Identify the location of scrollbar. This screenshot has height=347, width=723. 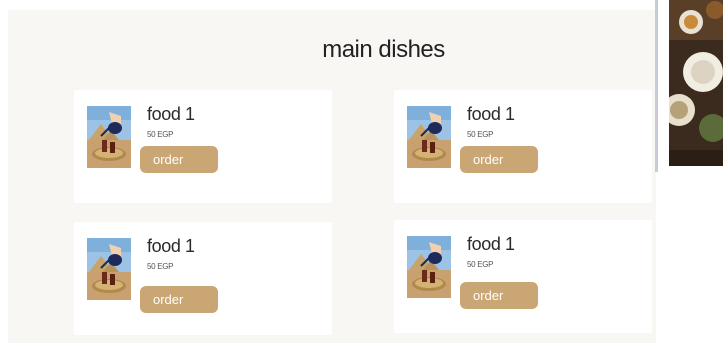
(656, 86).